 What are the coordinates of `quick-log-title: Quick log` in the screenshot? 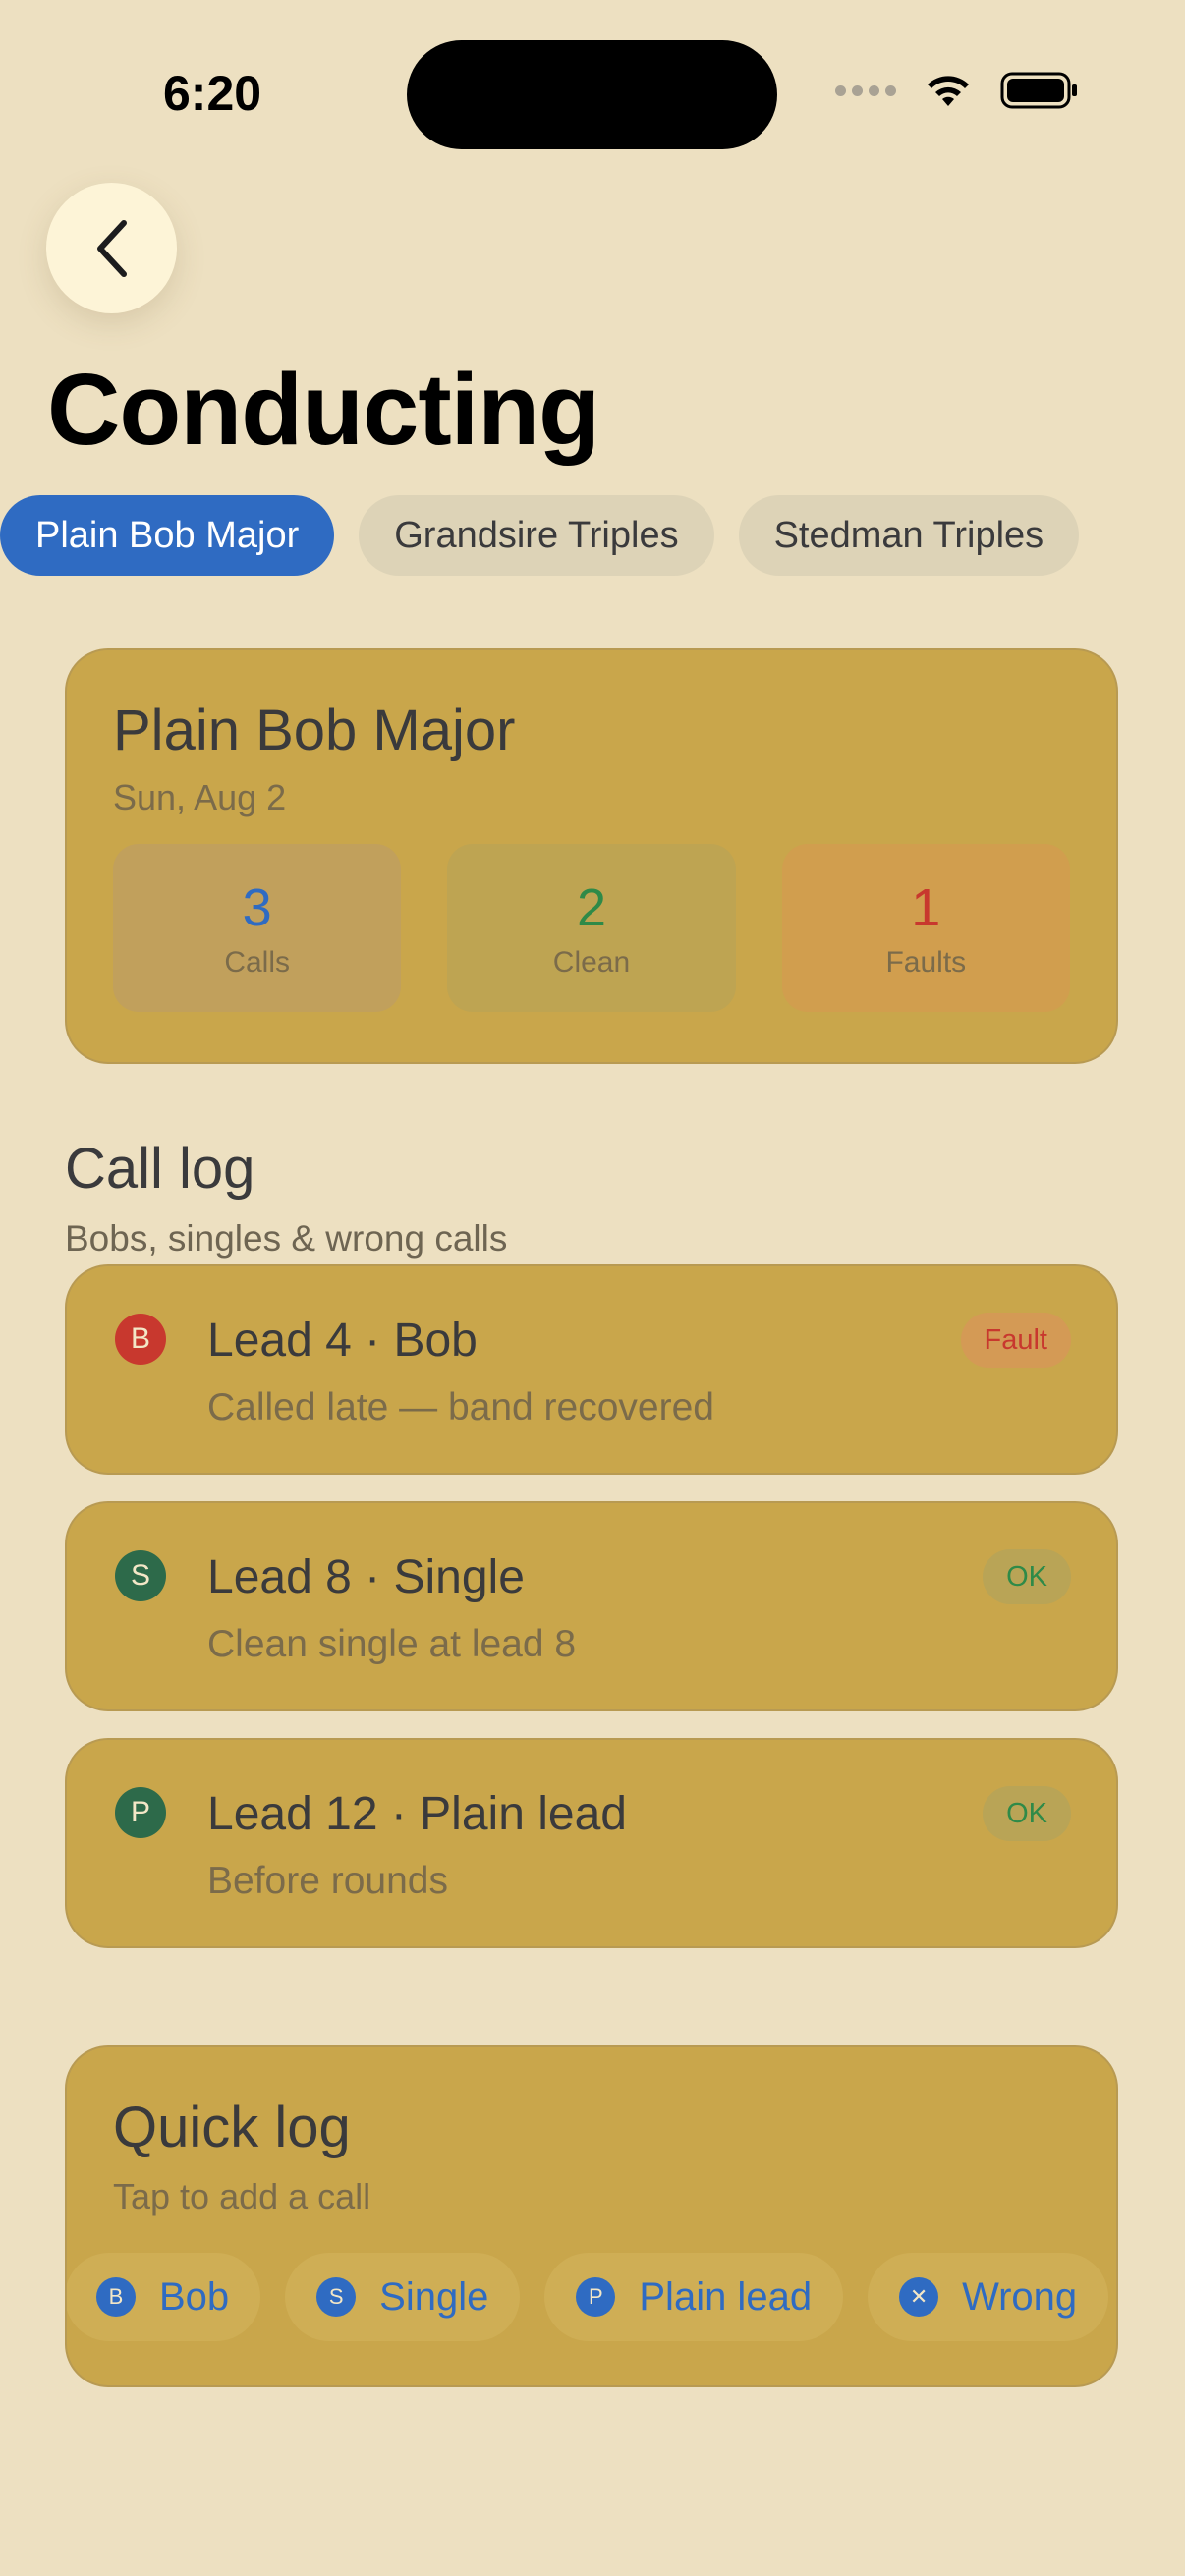 It's located at (232, 2127).